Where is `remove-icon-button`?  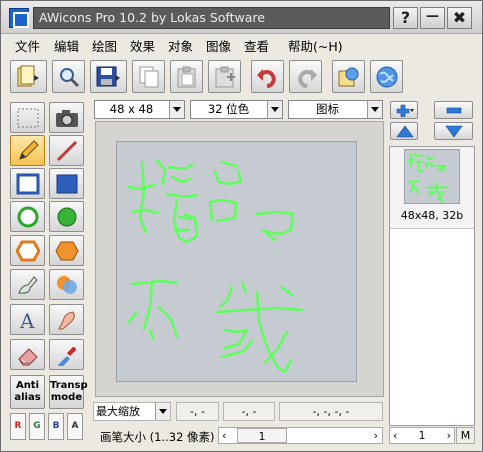
remove-icon-button is located at coordinates (453, 110).